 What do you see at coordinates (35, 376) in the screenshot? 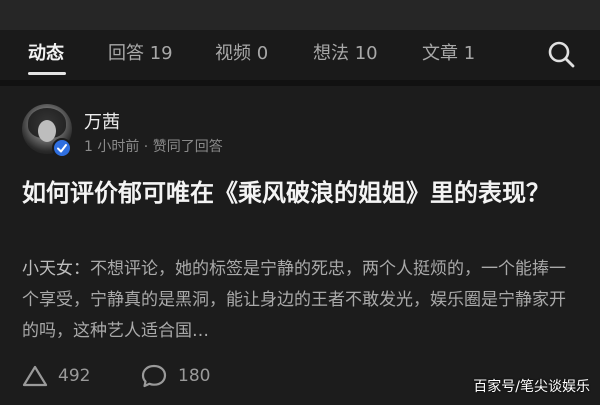
I see `upvote-triangle-icon` at bounding box center [35, 376].